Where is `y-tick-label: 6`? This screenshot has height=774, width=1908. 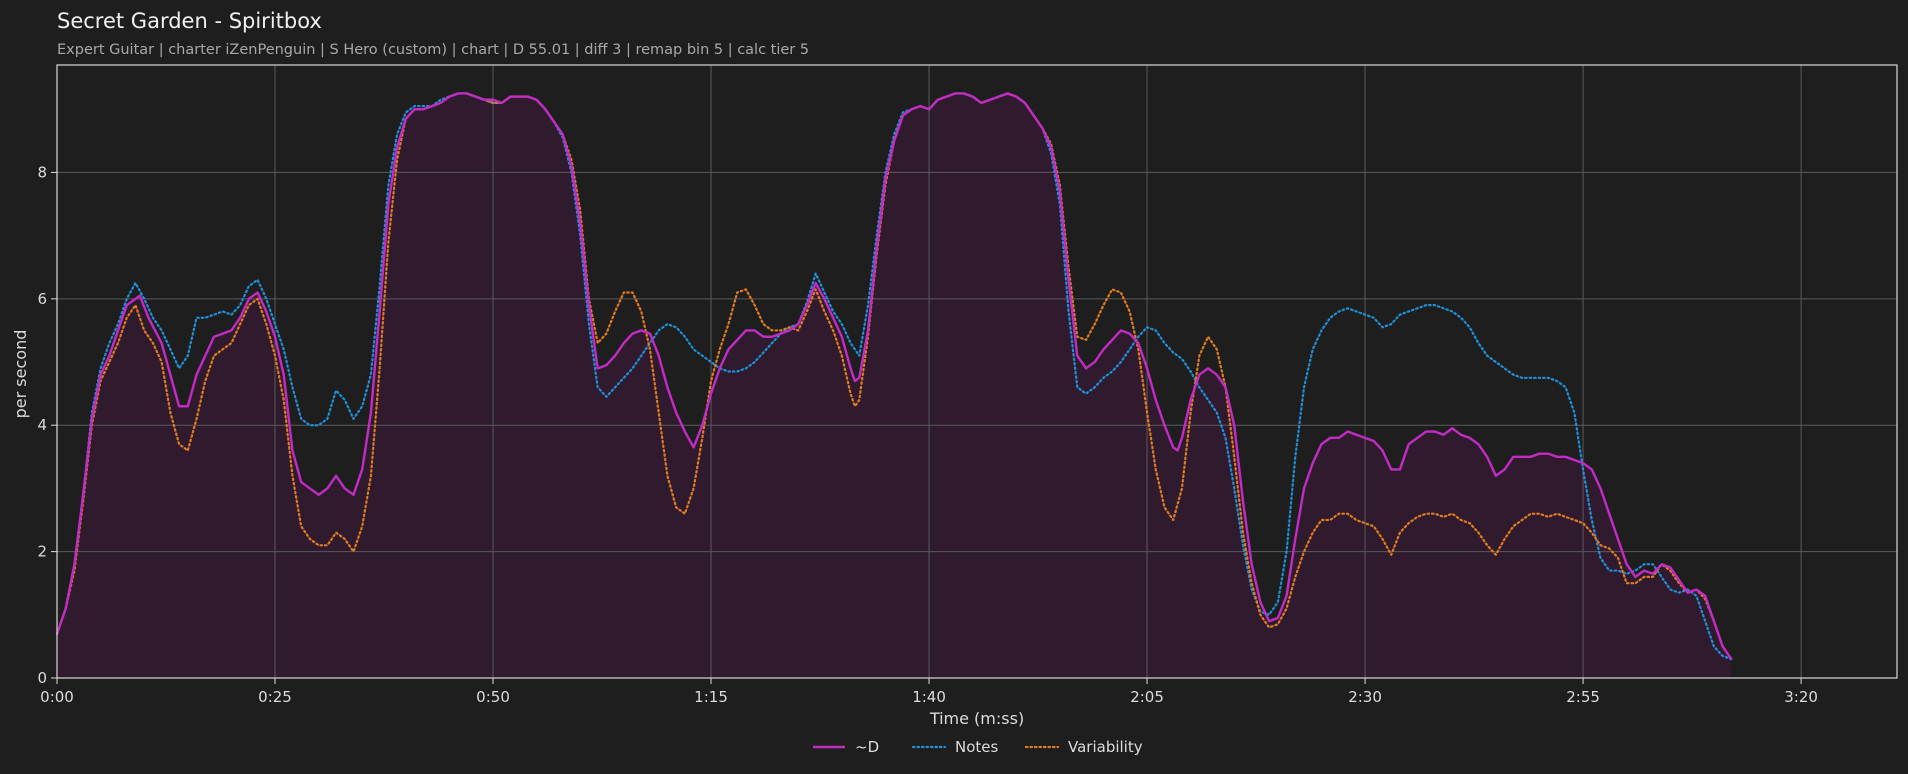
y-tick-label: 6 is located at coordinates (42, 299).